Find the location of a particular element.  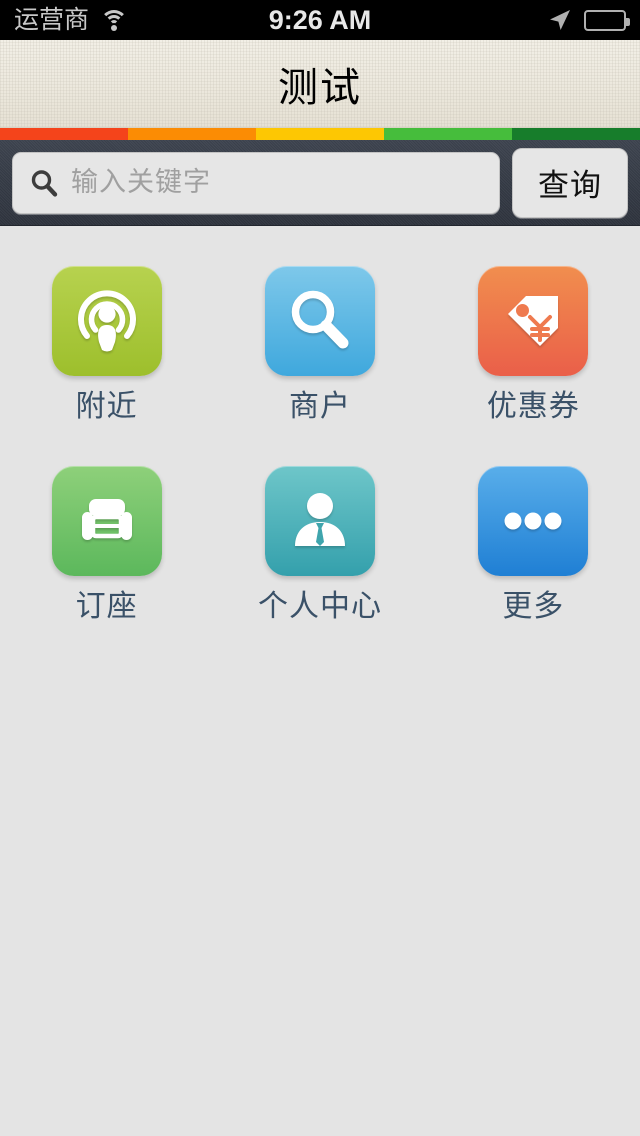

battery-icon is located at coordinates (607, 20).